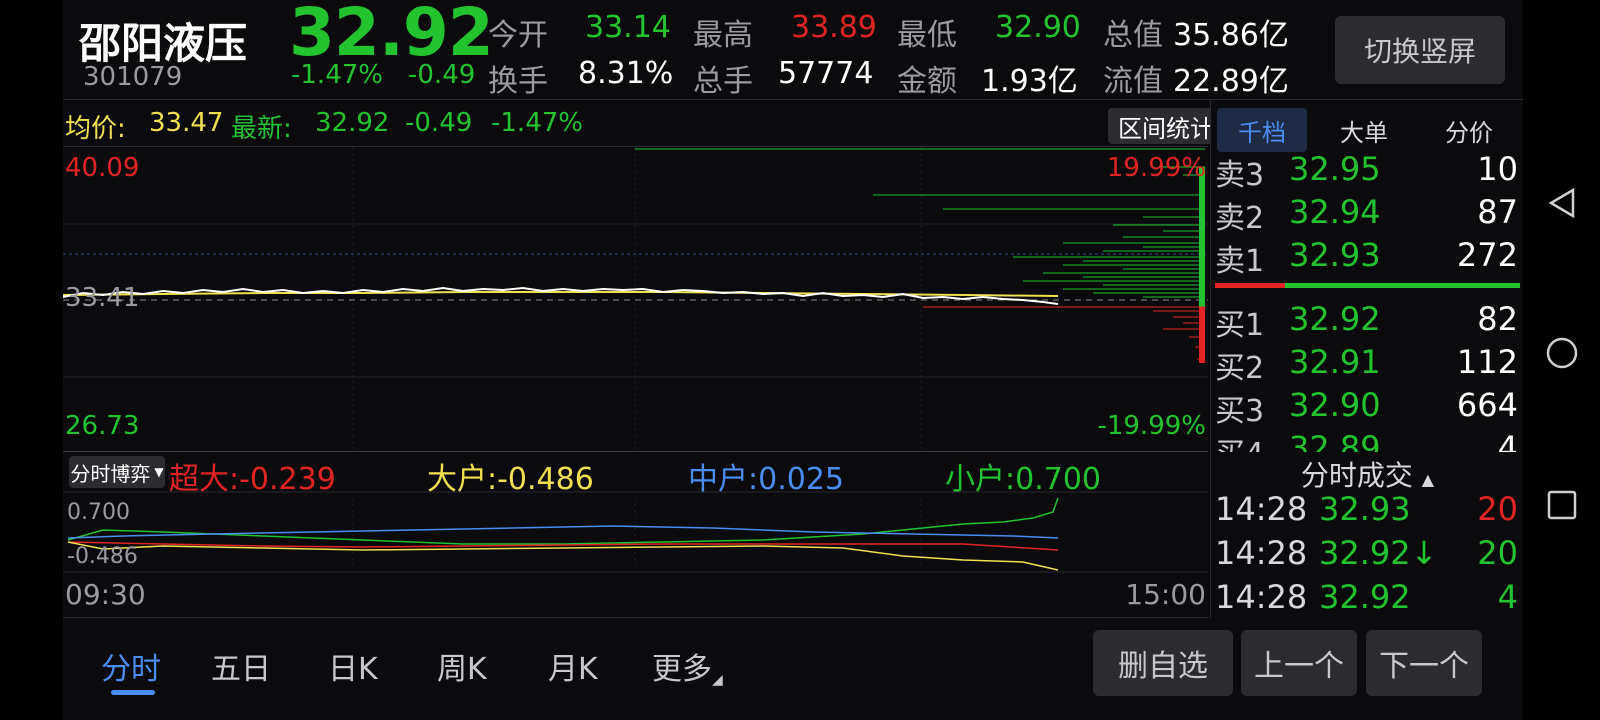 Image resolution: width=1600 pixels, height=720 pixels. Describe the element at coordinates (573, 666) in the screenshot. I see `tab-monthly-k: 月K` at that location.